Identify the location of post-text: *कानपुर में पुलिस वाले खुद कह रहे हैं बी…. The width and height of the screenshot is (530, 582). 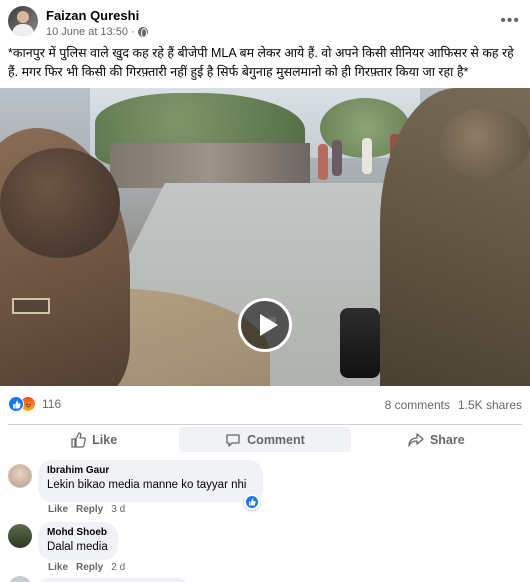
(261, 62).